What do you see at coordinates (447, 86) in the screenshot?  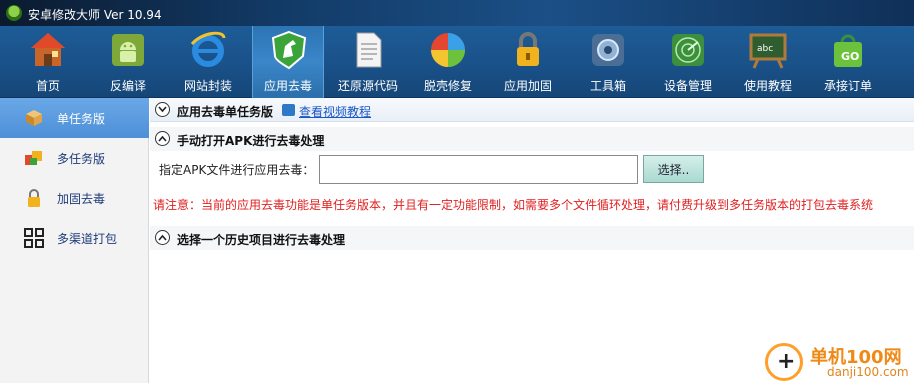 I see `toolbar-label: 脱壳修复` at bounding box center [447, 86].